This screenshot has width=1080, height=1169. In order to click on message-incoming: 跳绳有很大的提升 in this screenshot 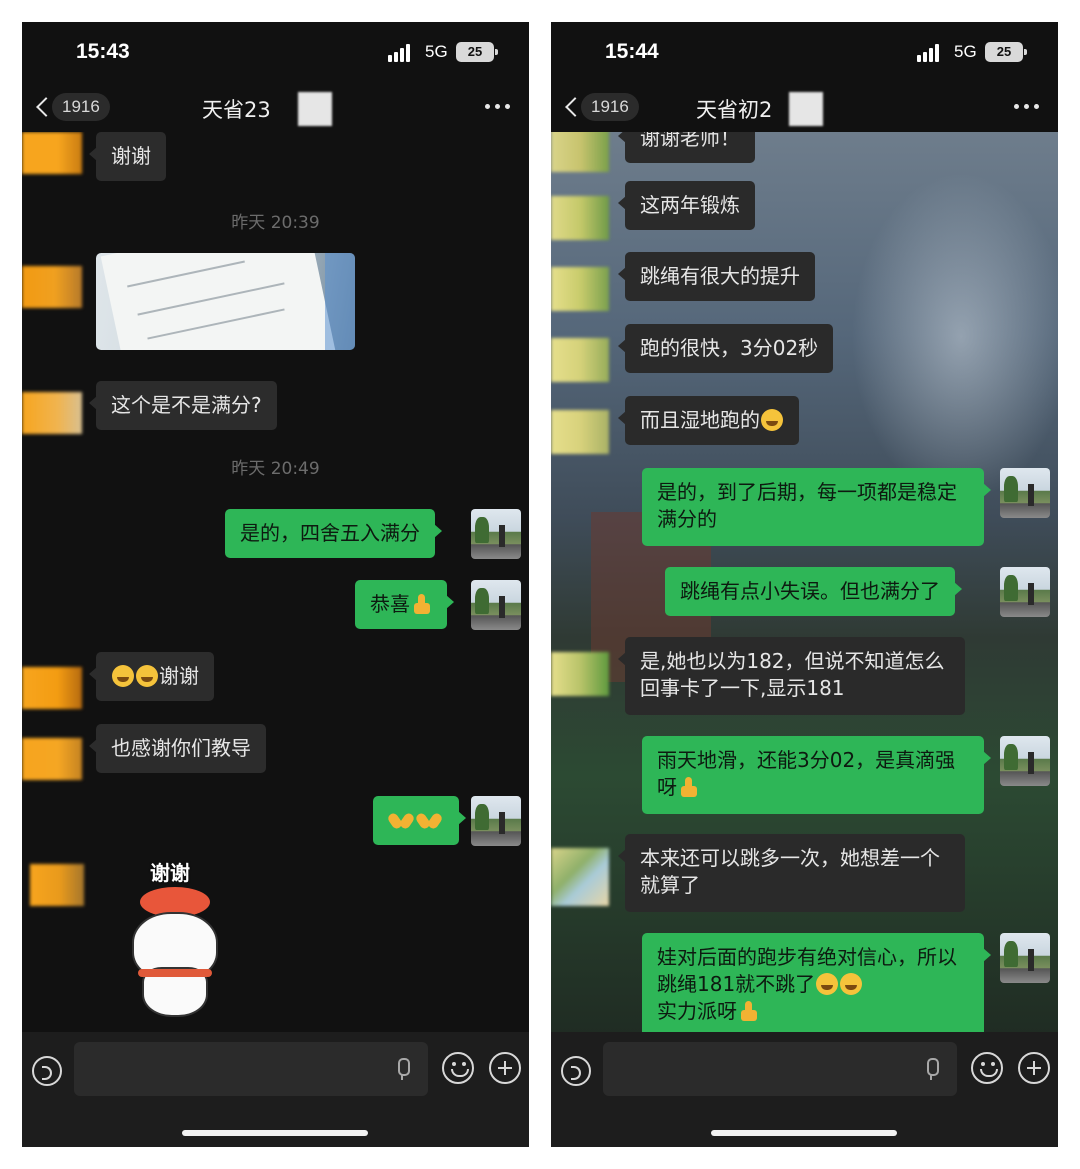, I will do `click(716, 276)`.